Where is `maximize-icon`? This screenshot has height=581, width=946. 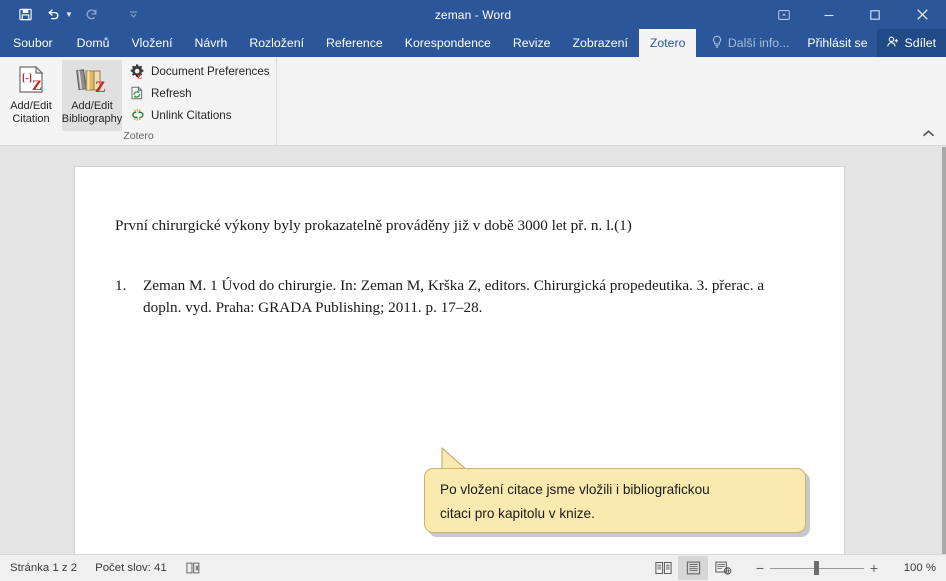 maximize-icon is located at coordinates (875, 14).